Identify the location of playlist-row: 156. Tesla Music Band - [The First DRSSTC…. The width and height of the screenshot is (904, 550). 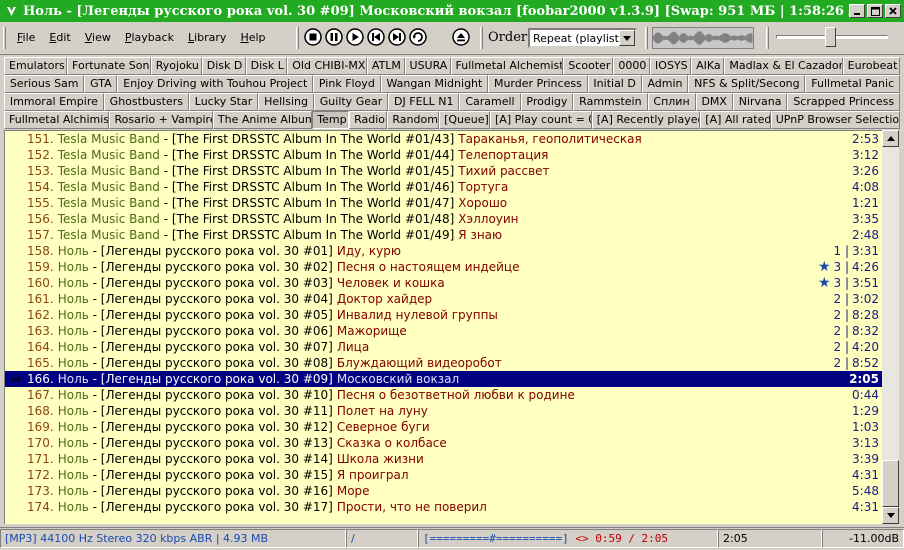
(443, 219).